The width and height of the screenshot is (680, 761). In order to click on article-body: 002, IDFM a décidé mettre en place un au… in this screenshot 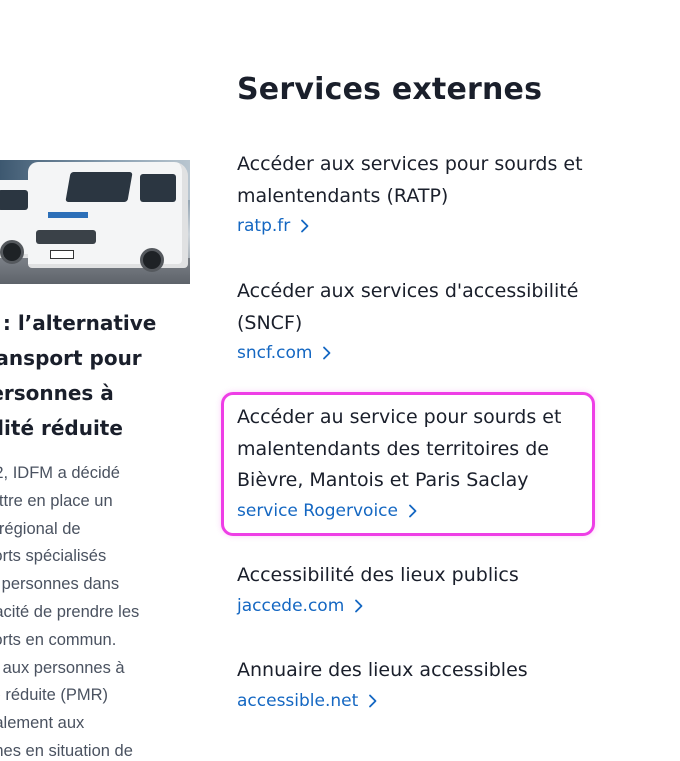, I will do `click(98, 610)`.